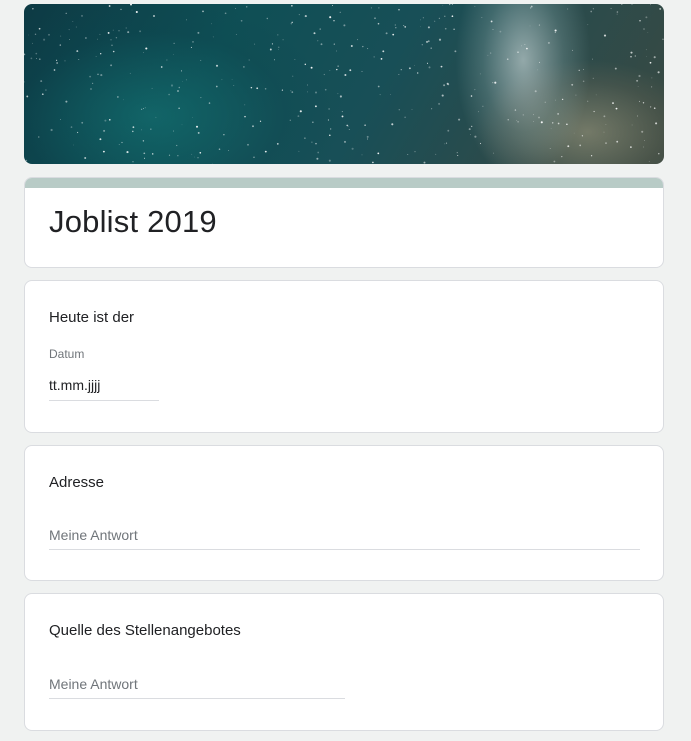  Describe the element at coordinates (197, 698) in the screenshot. I see `source-input-underline` at that location.